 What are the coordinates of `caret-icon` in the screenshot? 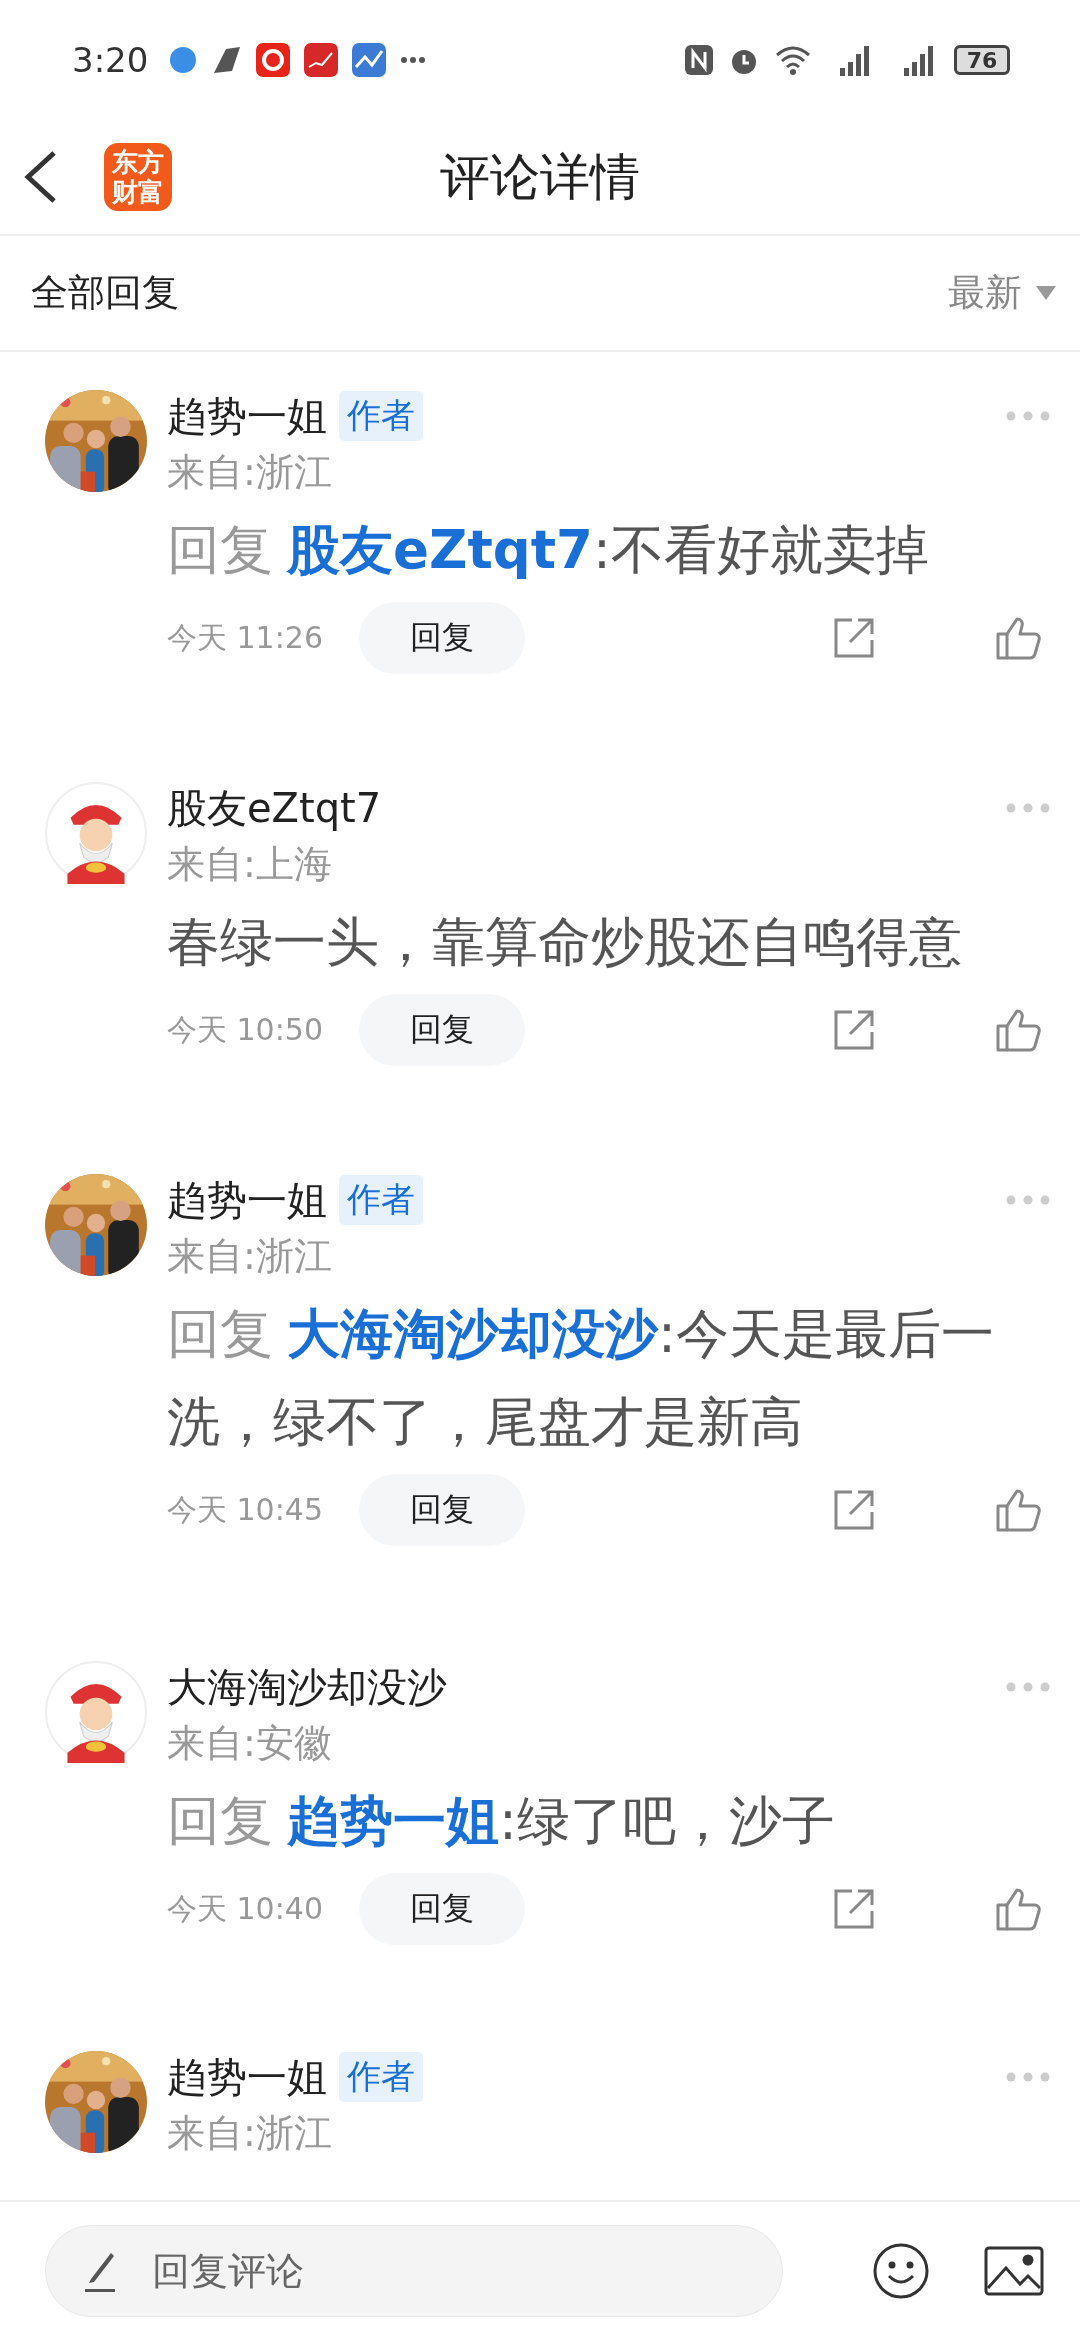 It's located at (1046, 293).